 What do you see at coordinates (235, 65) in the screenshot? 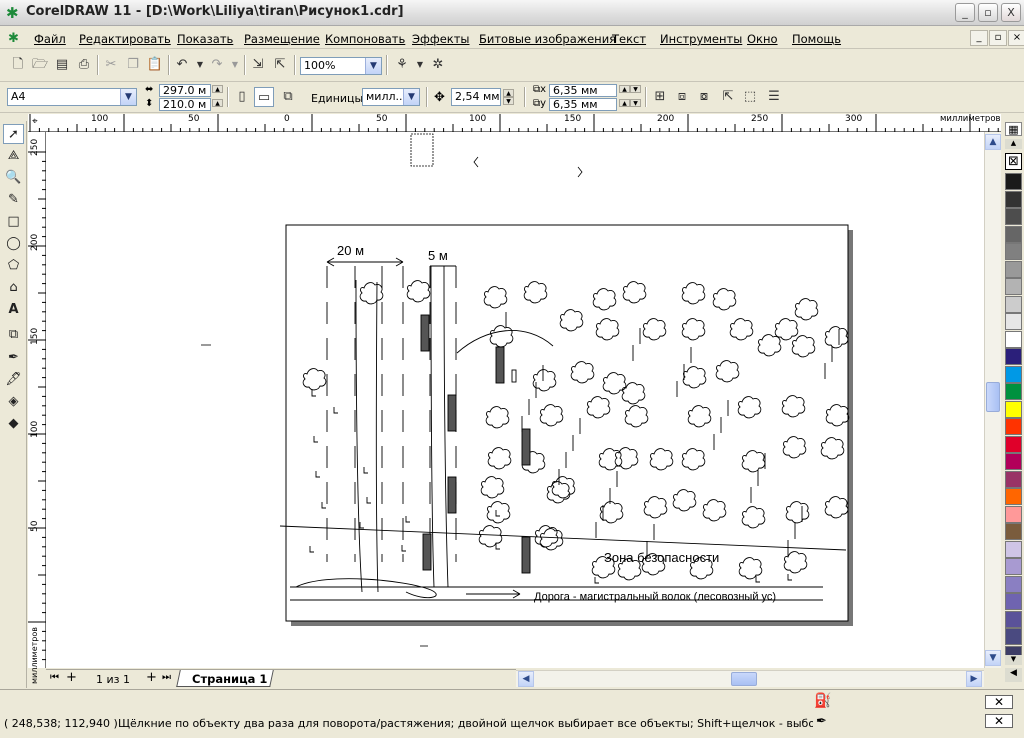
I see `redo-dropdown-icon: ▼` at bounding box center [235, 65].